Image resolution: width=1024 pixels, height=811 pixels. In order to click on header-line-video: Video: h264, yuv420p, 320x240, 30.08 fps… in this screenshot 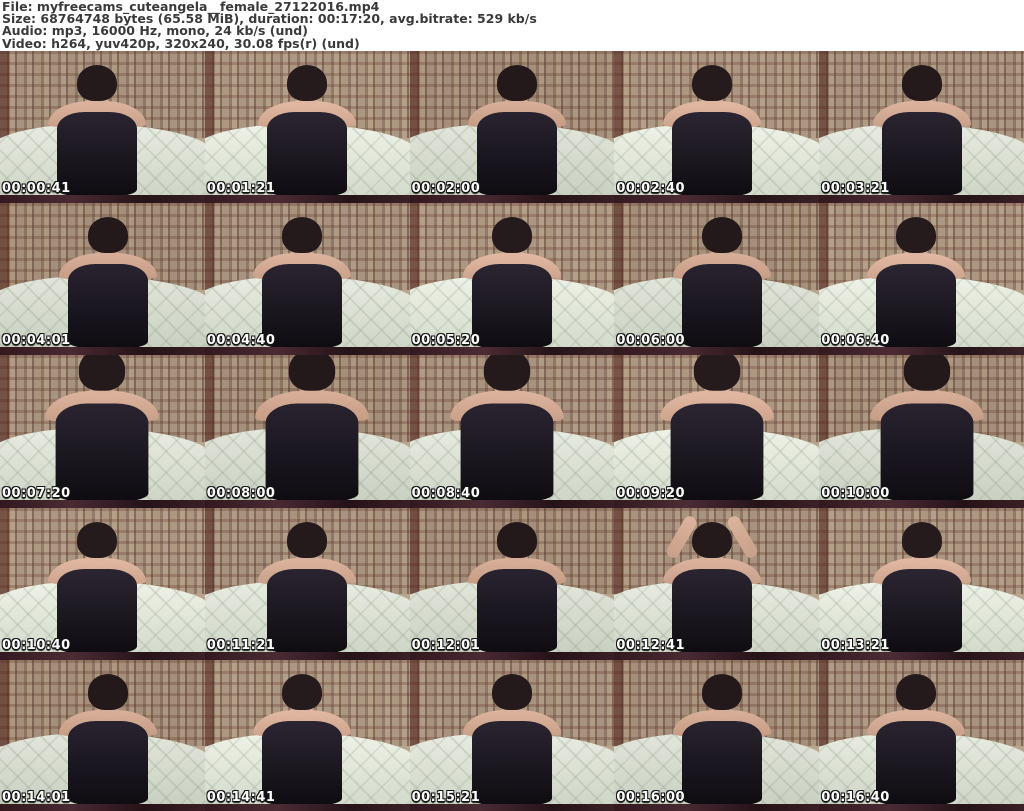, I will do `click(181, 43)`.